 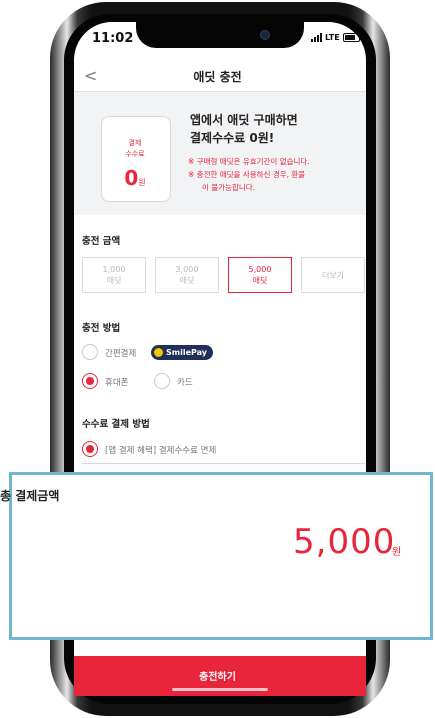 I want to click on amount-option-value: 3,000, so click(x=187, y=269).